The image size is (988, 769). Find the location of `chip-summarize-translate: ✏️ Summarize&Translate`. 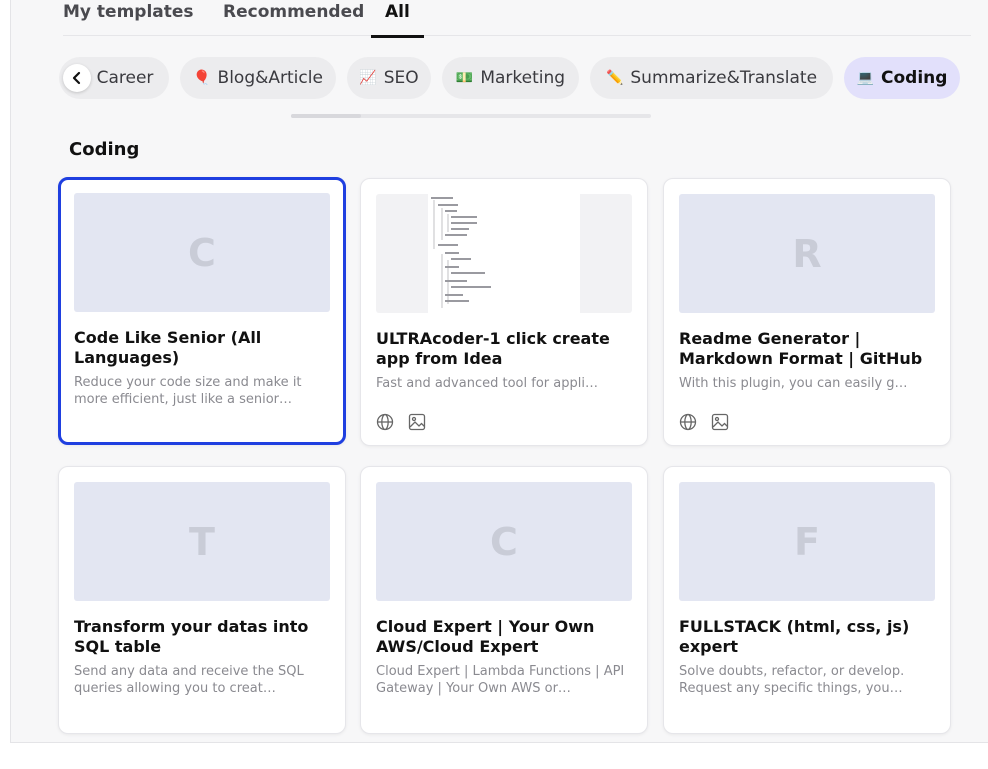

chip-summarize-translate: ✏️ Summarize&Translate is located at coordinates (711, 78).